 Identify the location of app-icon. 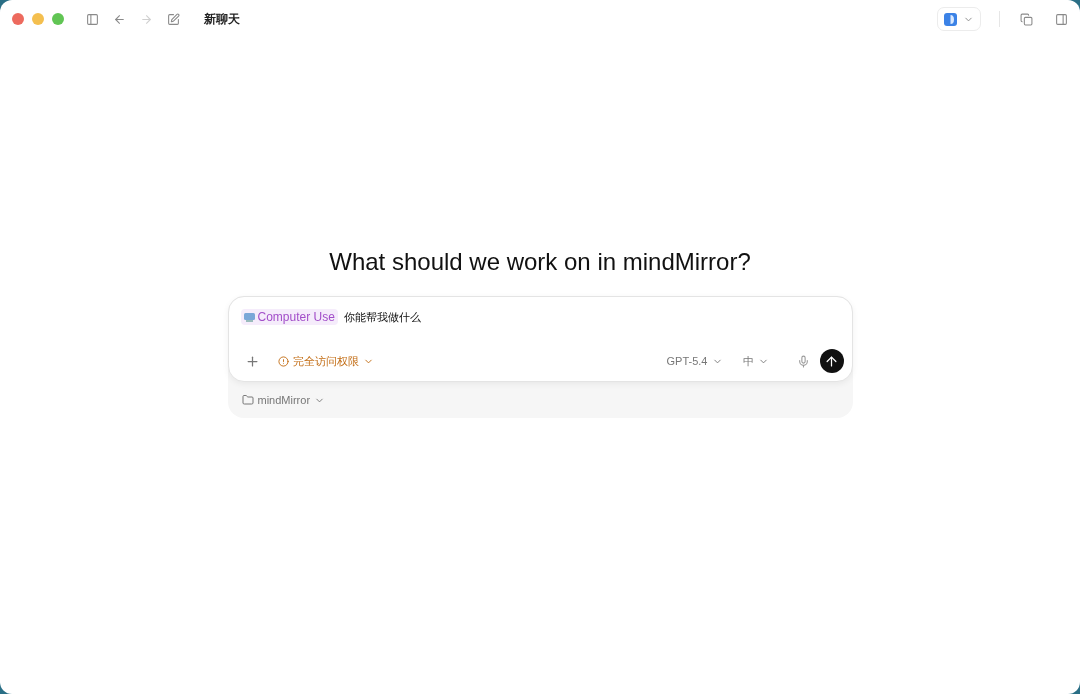
(950, 19).